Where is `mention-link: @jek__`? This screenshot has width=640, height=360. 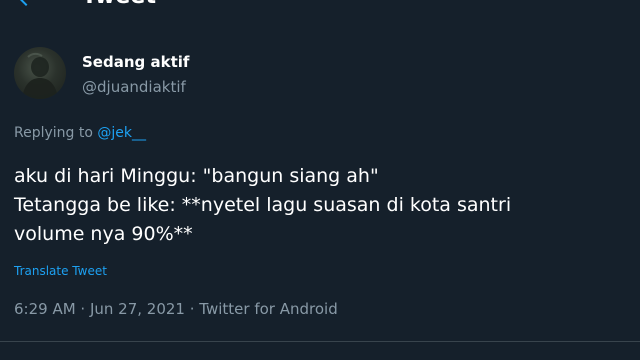
mention-link: @jek__ is located at coordinates (121, 133).